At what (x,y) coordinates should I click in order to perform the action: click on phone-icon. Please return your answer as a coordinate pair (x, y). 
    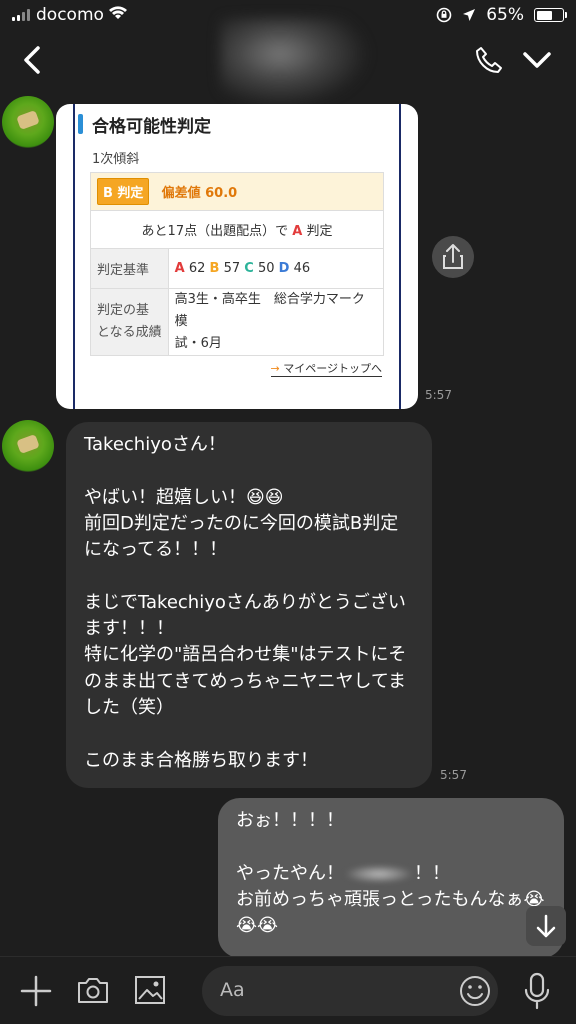
    Looking at the image, I should click on (489, 60).